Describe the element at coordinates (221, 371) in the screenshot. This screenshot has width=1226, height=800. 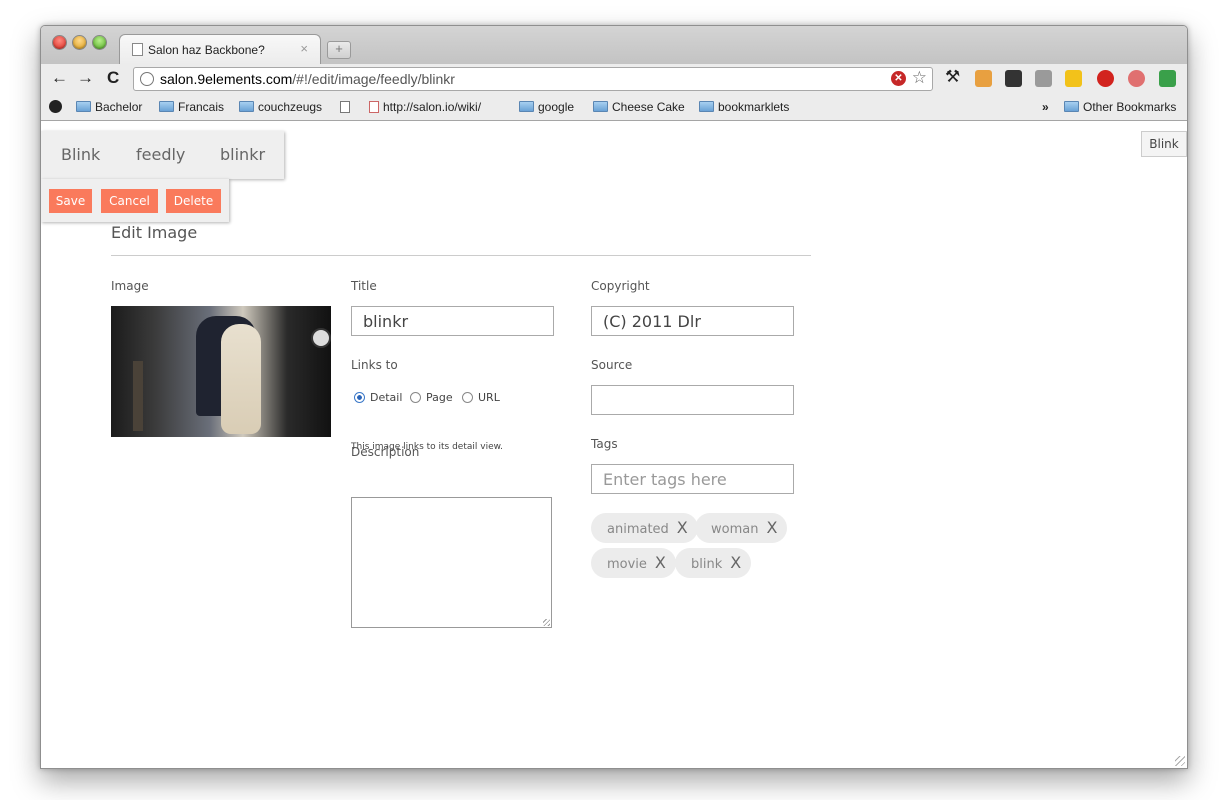
I see `image-preview` at that location.